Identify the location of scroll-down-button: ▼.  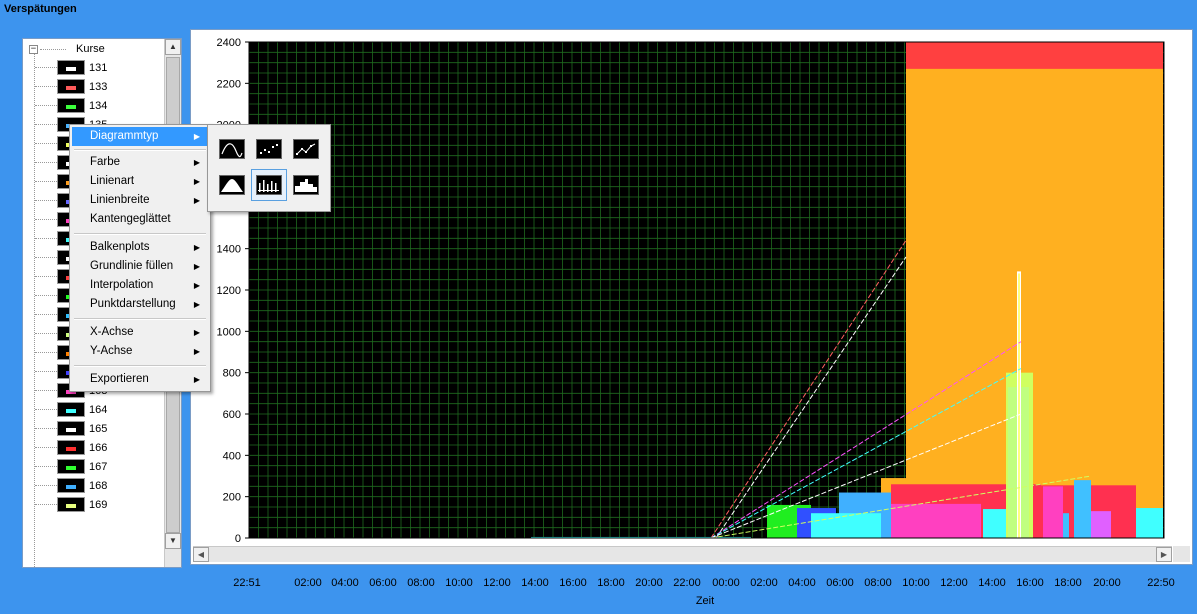
(173, 541).